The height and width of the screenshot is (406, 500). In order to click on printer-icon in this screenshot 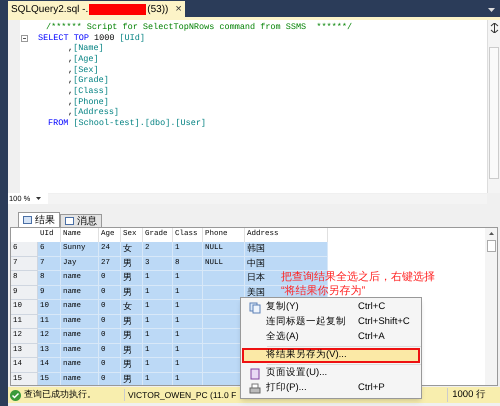, I will do `click(255, 388)`.